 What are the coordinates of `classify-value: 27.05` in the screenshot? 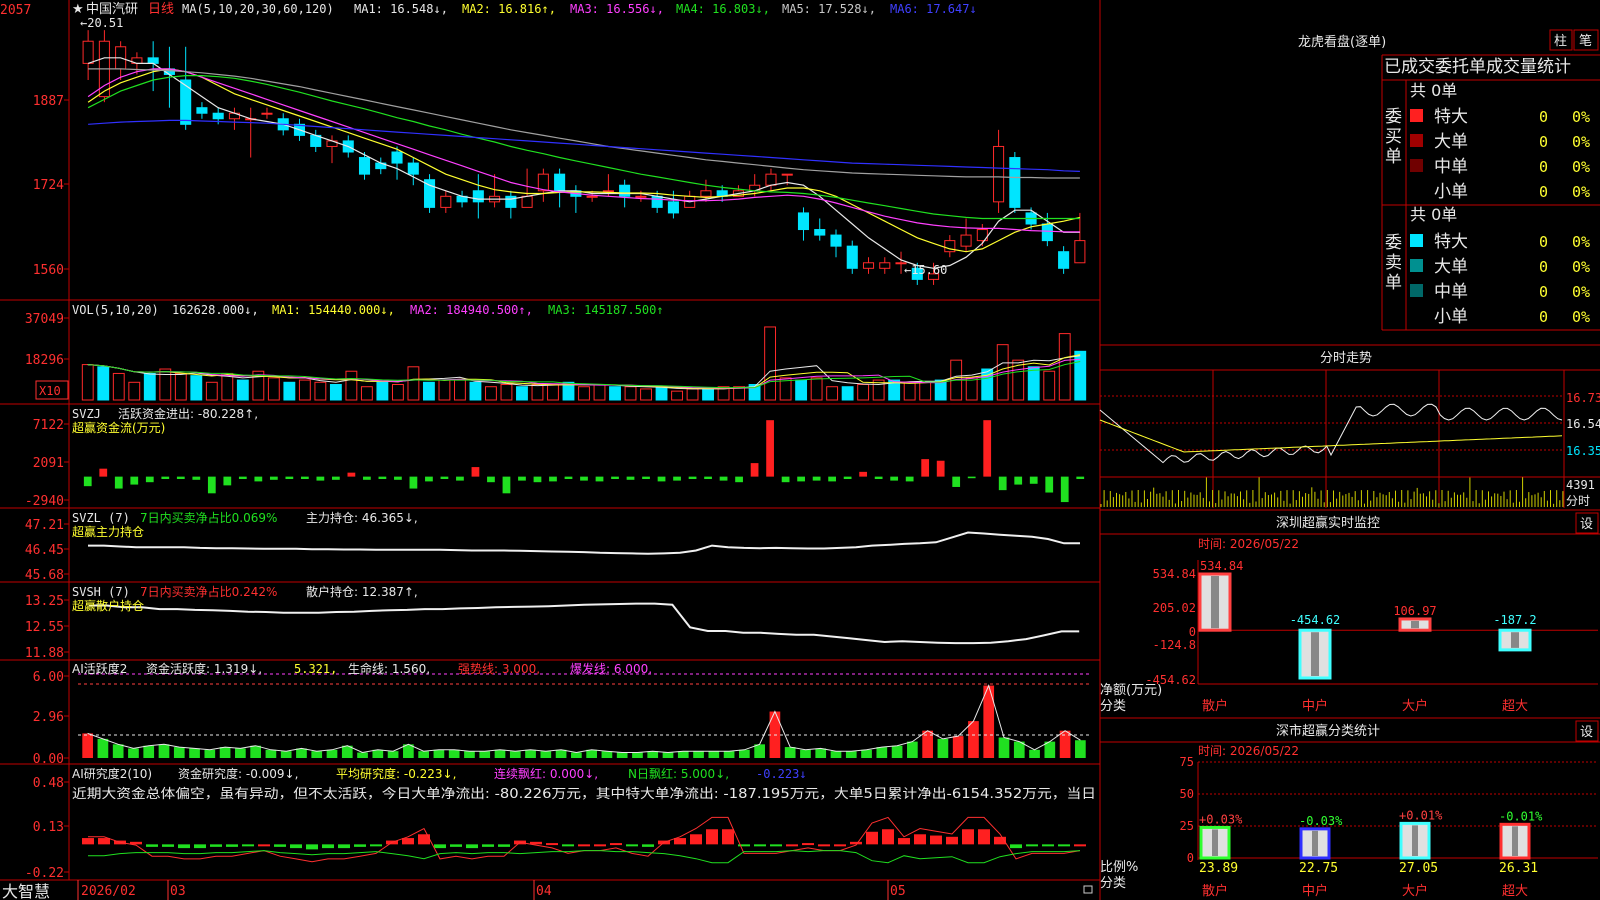 It's located at (1418, 868).